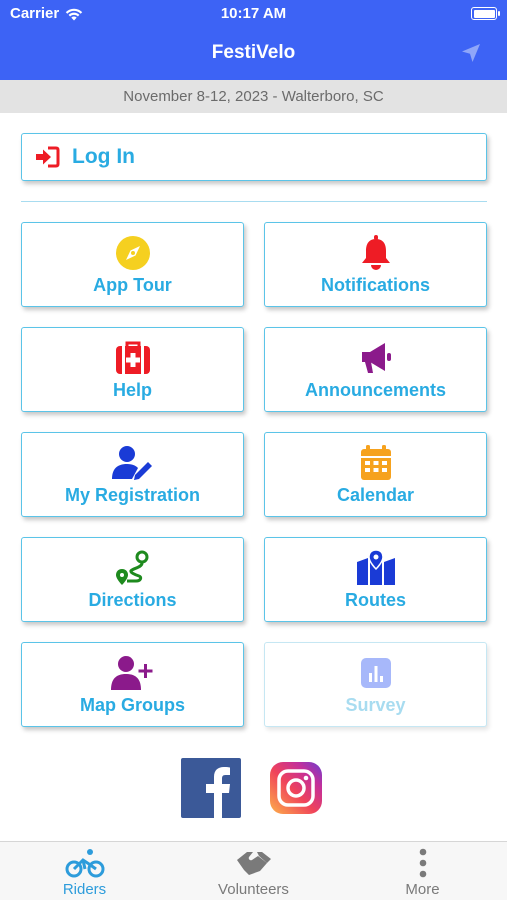  Describe the element at coordinates (422, 889) in the screenshot. I see `tab-label: More` at that location.